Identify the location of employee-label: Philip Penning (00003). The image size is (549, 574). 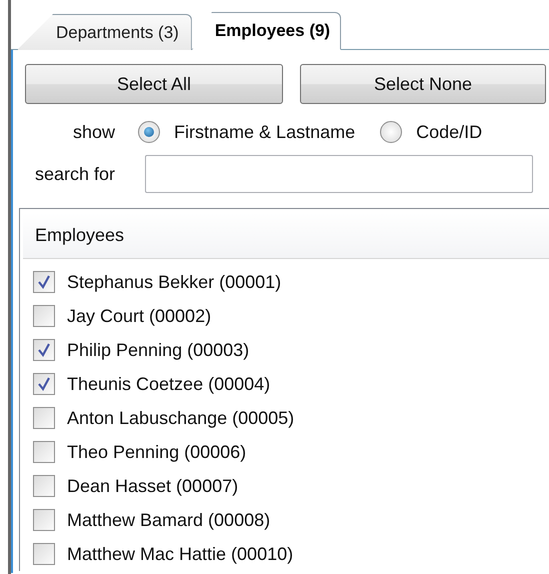
(158, 350).